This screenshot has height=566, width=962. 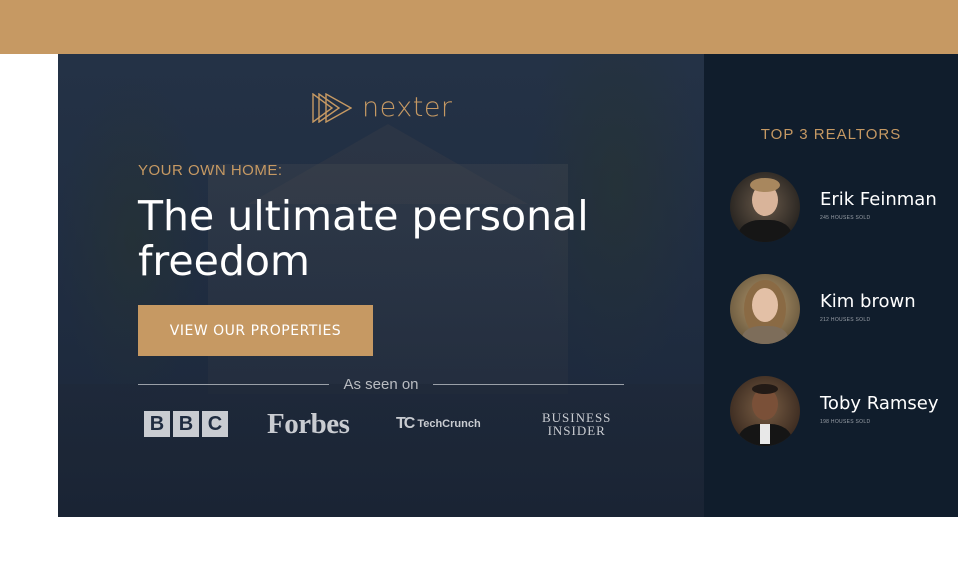 What do you see at coordinates (831, 134) in the screenshot?
I see `realtors-title: TOP 3 REALTORS` at bounding box center [831, 134].